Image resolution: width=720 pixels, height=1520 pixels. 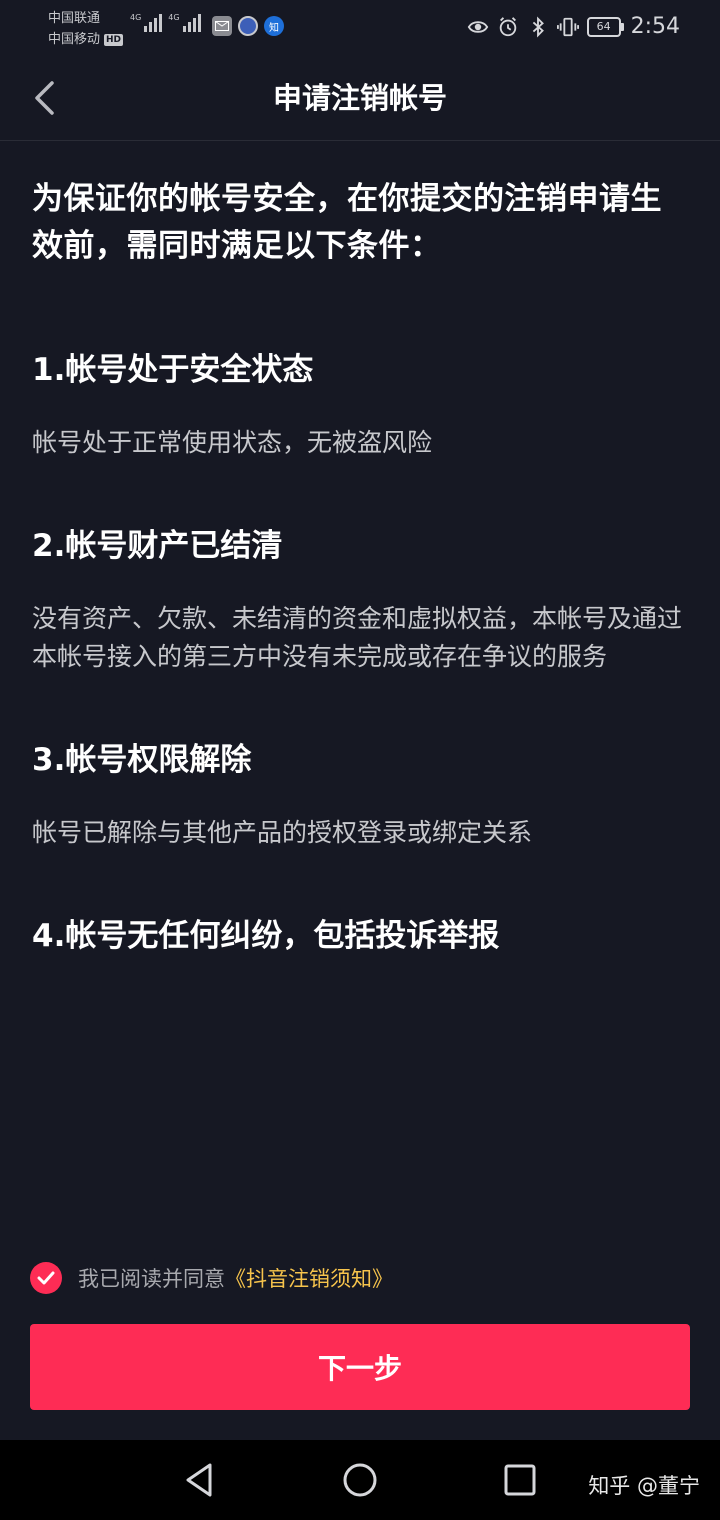 What do you see at coordinates (142, 760) in the screenshot?
I see `condition-3-title: 3.帐号权限解除` at bounding box center [142, 760].